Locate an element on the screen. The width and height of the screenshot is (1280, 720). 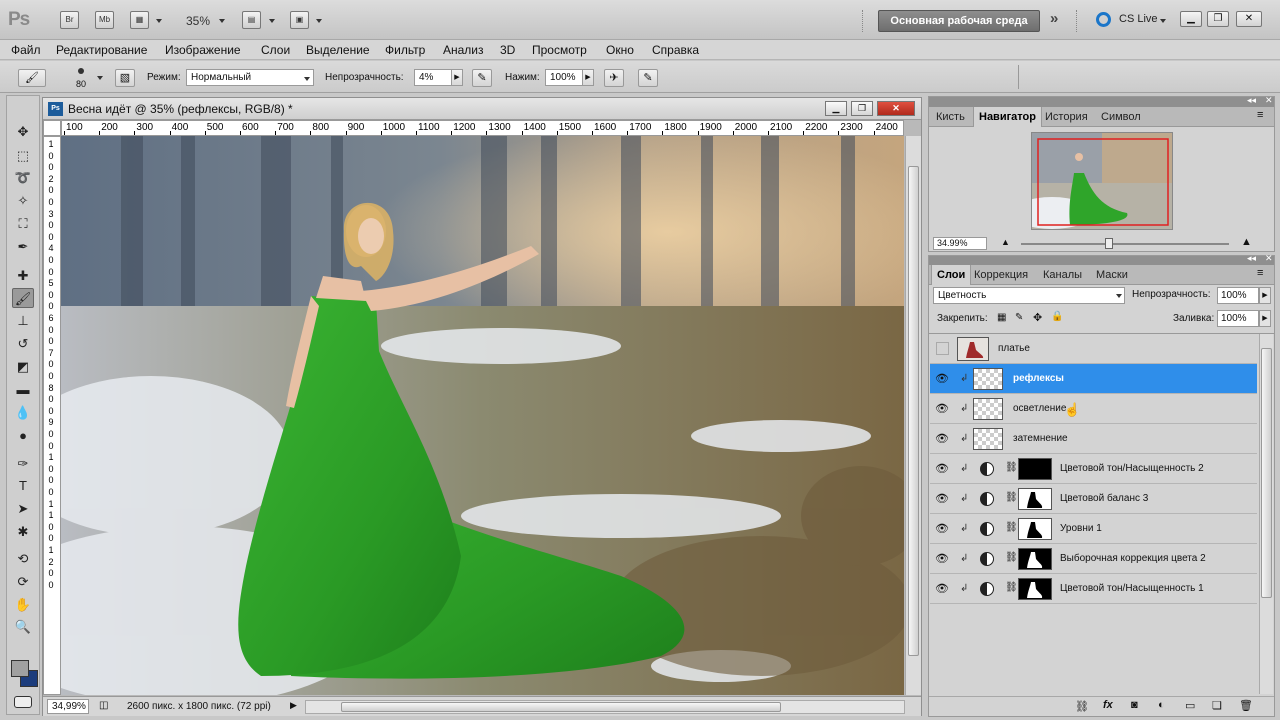
minibridge-button: Mb is located at coordinates (104, 20).